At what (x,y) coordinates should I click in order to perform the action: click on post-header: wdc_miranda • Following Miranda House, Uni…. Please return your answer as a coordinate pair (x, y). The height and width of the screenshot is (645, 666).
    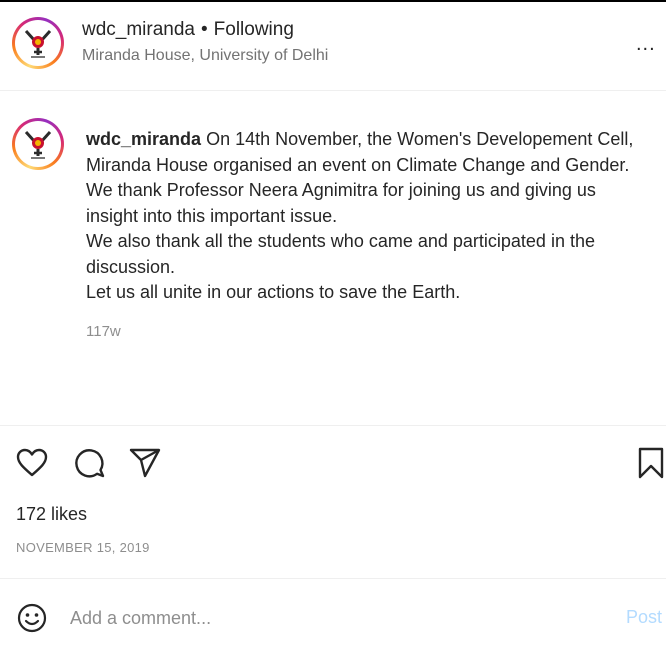
    Looking at the image, I should click on (333, 46).